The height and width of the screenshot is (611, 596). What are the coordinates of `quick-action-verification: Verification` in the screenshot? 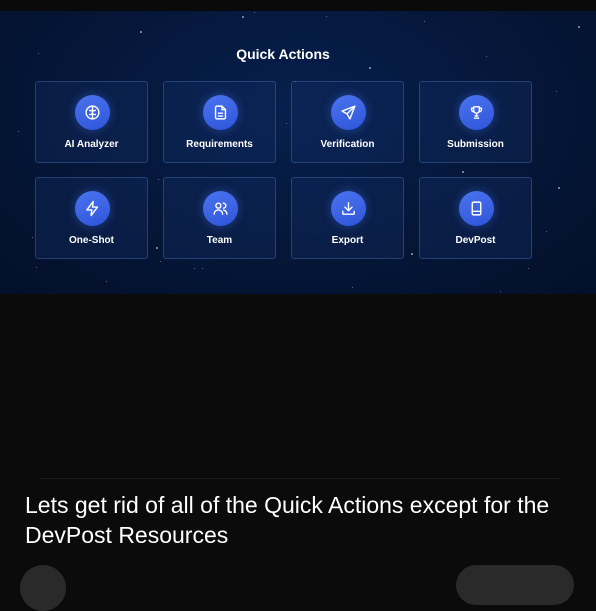 It's located at (347, 122).